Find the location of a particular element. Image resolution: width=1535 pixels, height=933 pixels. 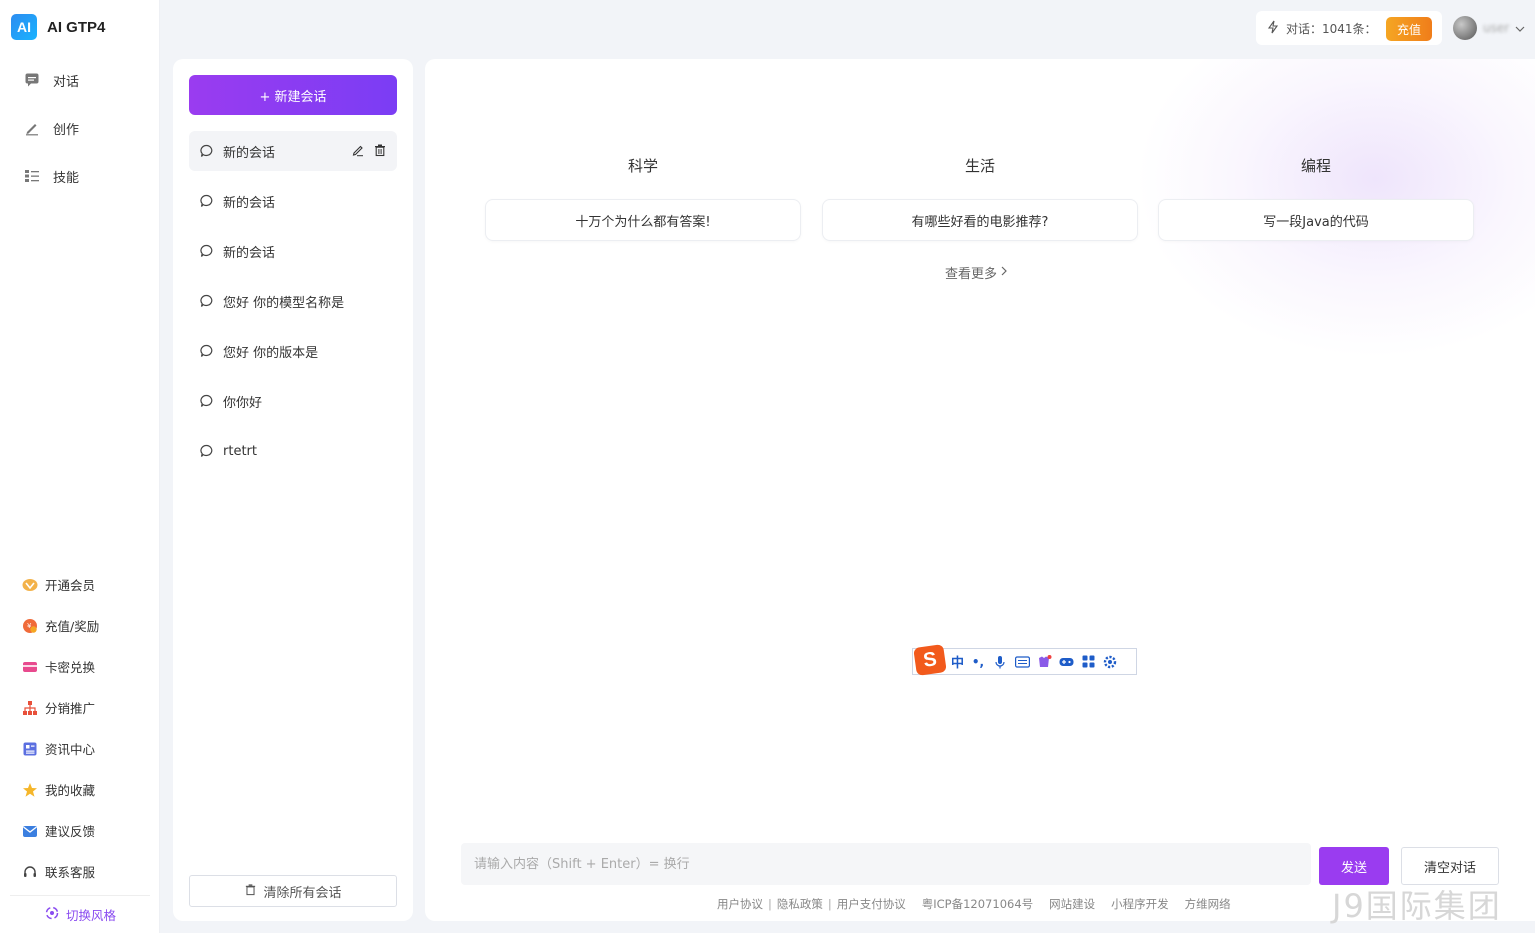

ime-logo: S is located at coordinates (930, 659).